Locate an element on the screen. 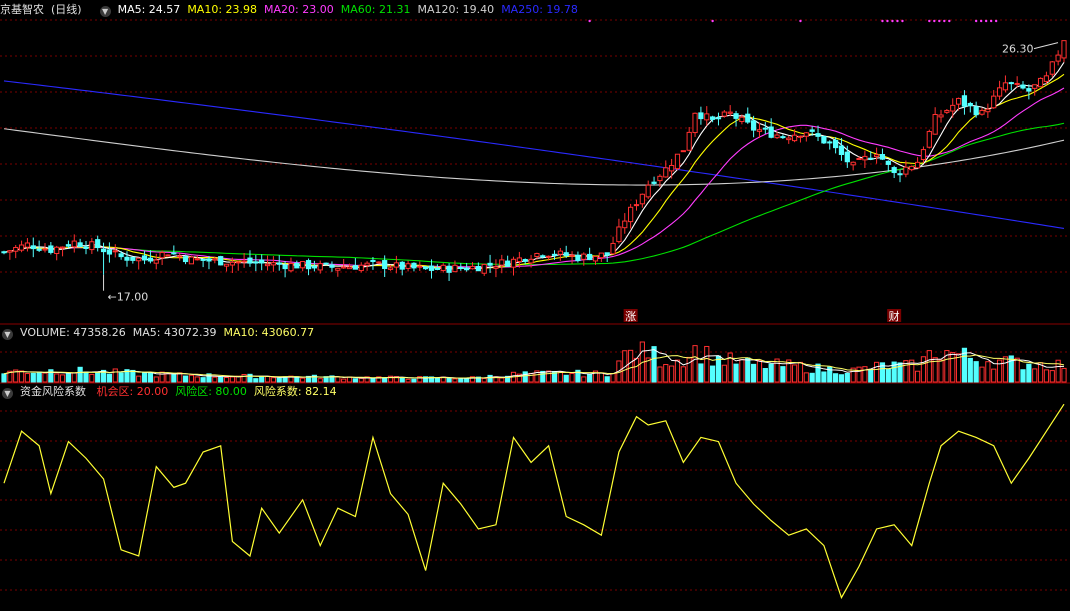  high-price-label: 26.30 is located at coordinates (1018, 49).